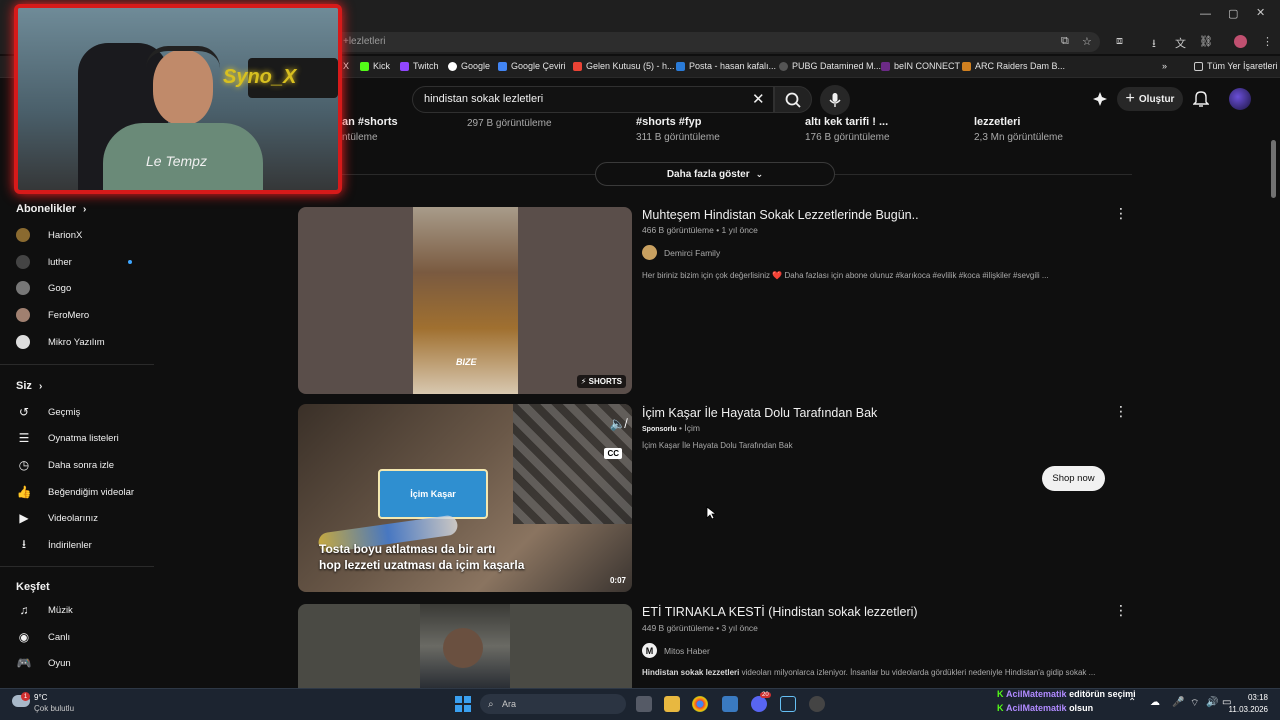  I want to click on mic-icon, so click(835, 100).